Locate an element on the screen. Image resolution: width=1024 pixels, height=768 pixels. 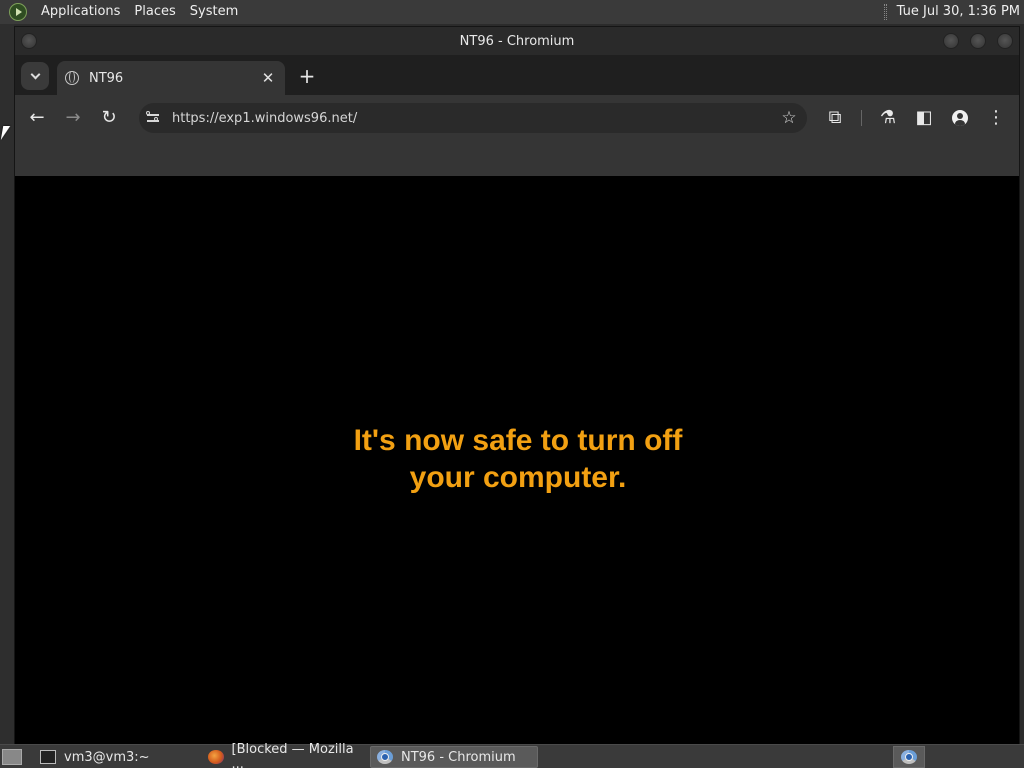
applications-menu: Applications is located at coordinates (80, 12).